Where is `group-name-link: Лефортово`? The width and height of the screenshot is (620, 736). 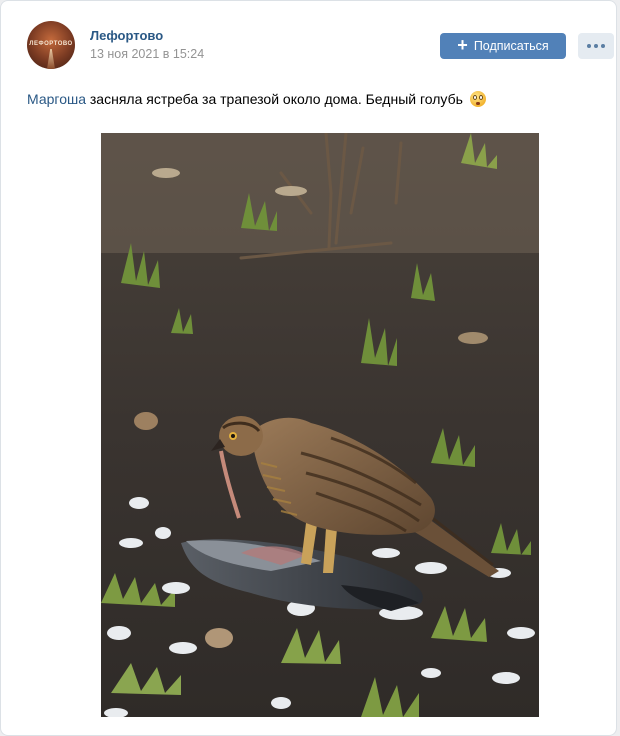 group-name-link: Лефортово is located at coordinates (126, 35).